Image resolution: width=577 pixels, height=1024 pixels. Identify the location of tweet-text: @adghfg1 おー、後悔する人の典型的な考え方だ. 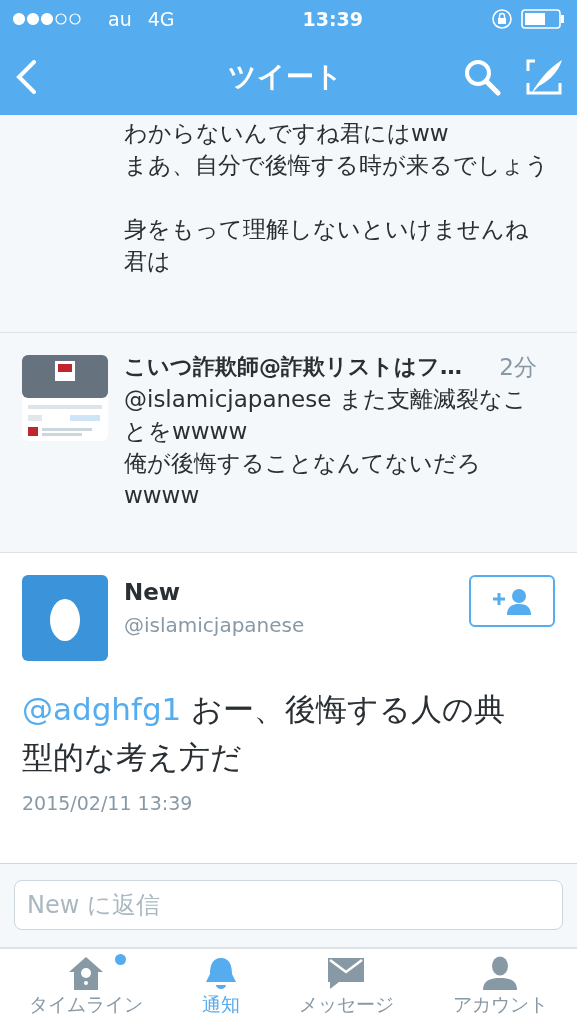
(264, 733).